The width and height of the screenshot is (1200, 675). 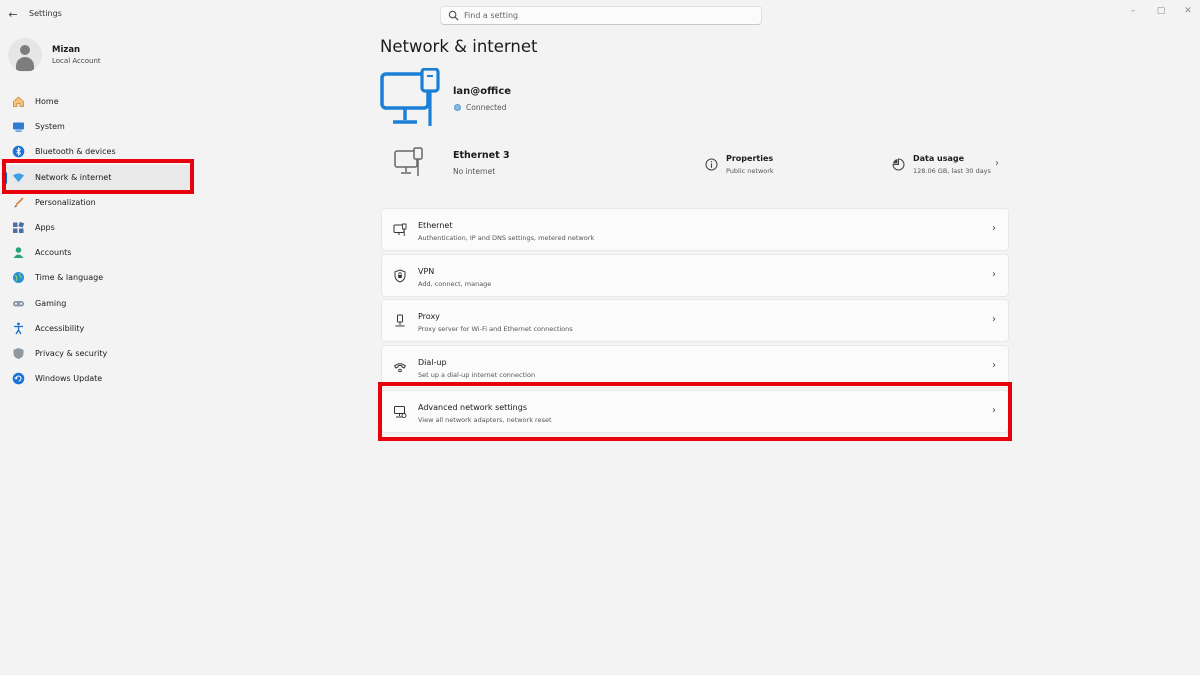 What do you see at coordinates (18, 277) in the screenshot?
I see `globe-icon` at bounding box center [18, 277].